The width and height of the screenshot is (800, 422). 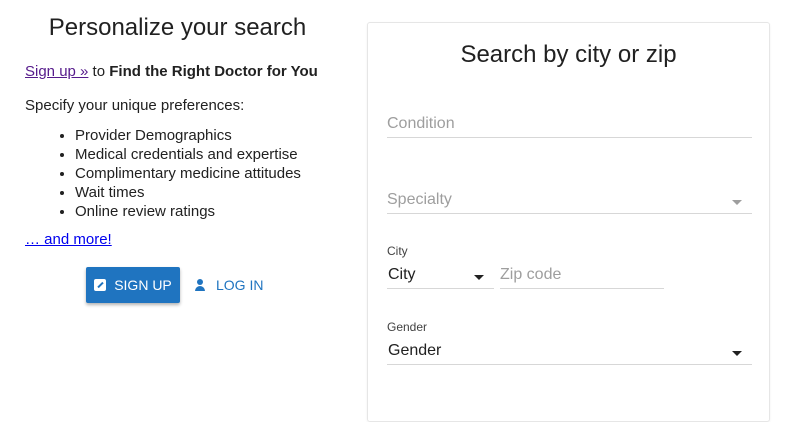 I want to click on list-item: Online review ratings, so click(x=188, y=211).